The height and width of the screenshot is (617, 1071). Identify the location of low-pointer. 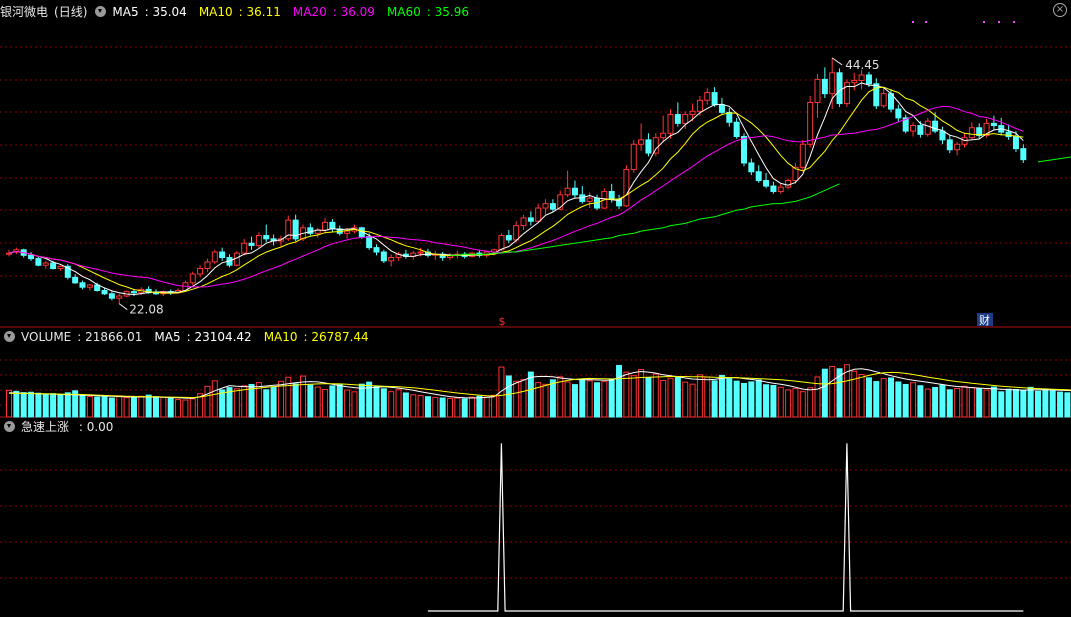
(123, 307).